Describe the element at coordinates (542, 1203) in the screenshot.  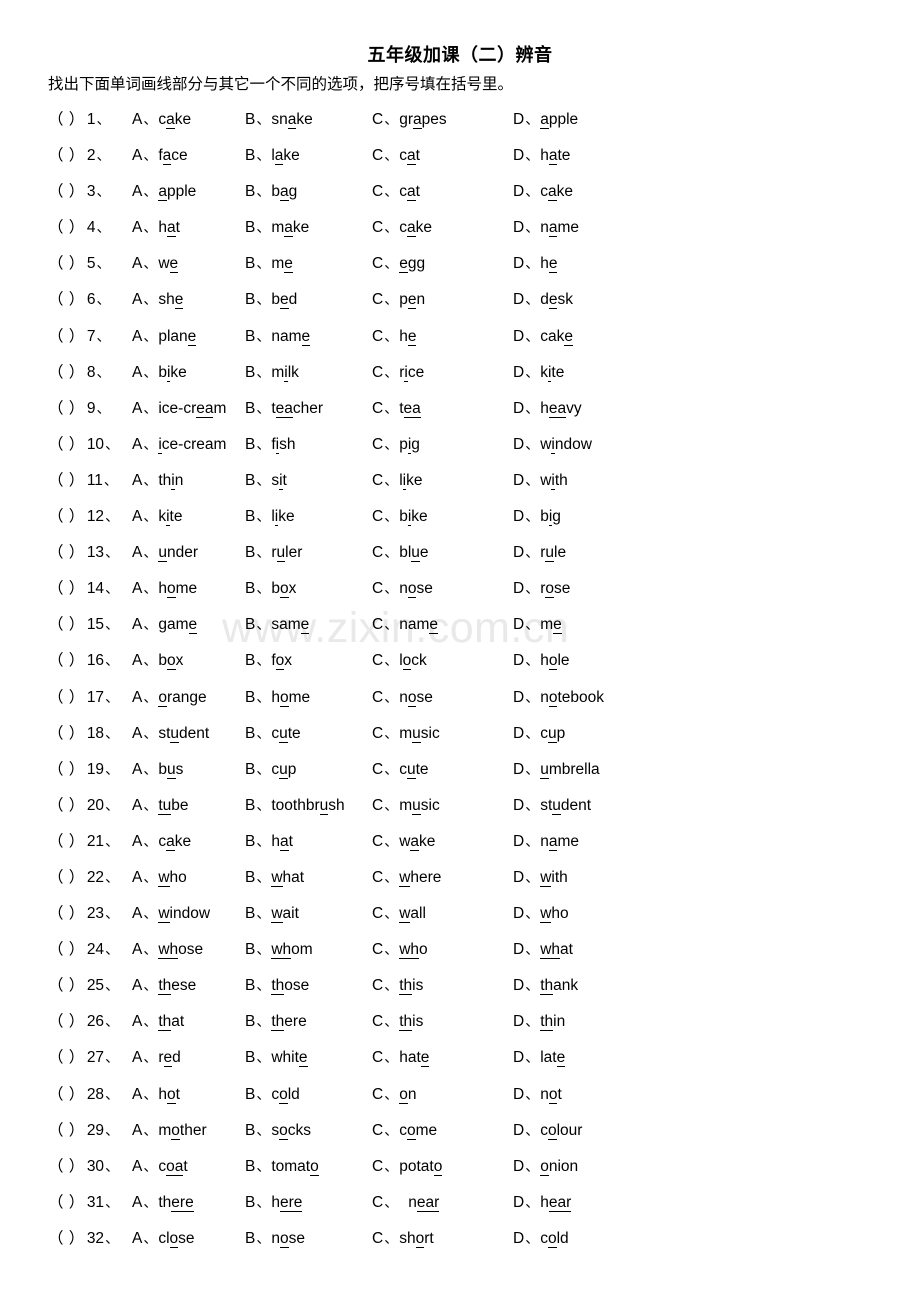
I see `option-d: D、hear` at that location.